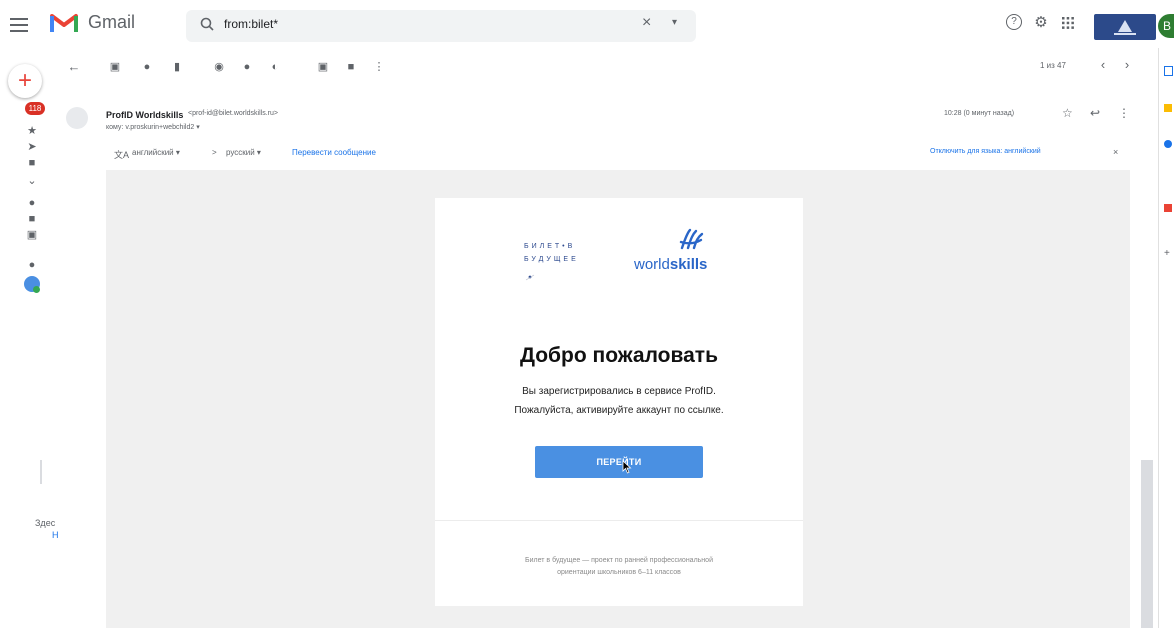 The width and height of the screenshot is (1174, 628). What do you see at coordinates (1127, 65) in the screenshot?
I see `next-page-icon: ›` at bounding box center [1127, 65].